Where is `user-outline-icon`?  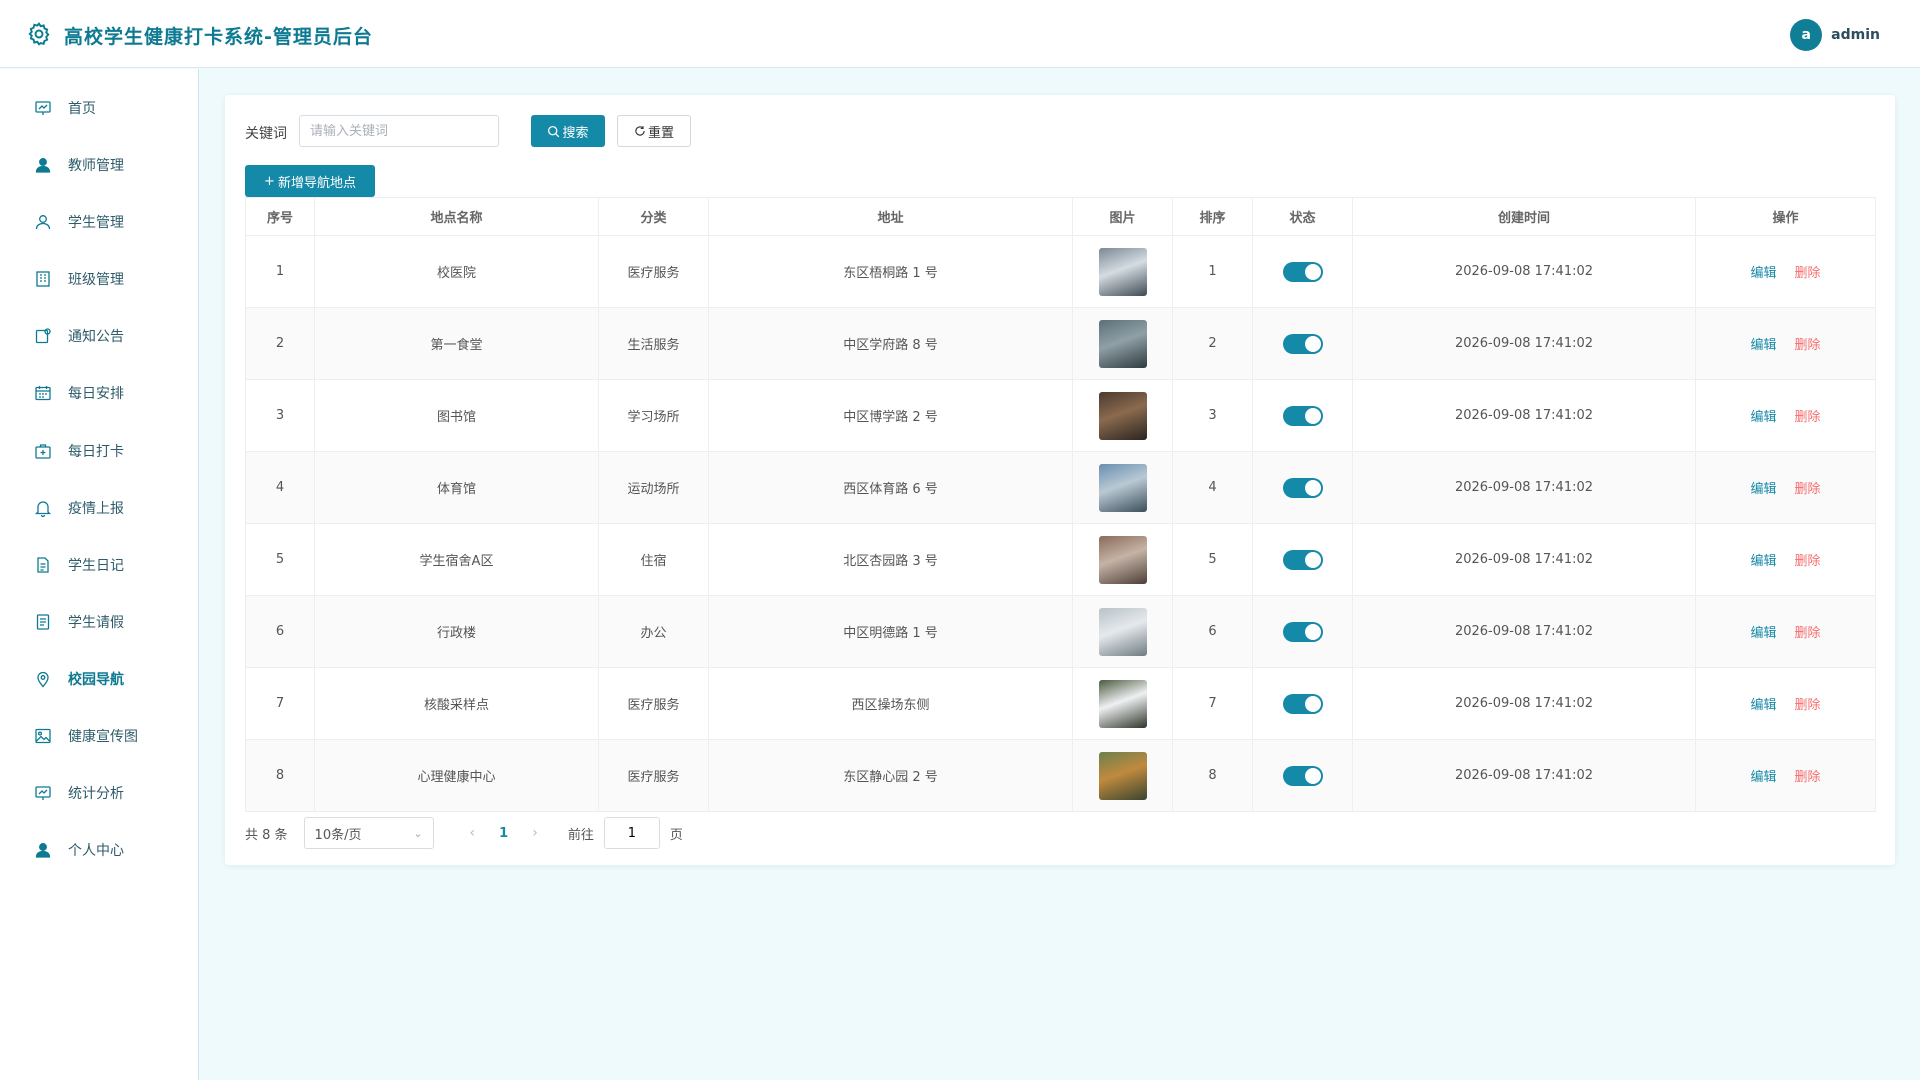 user-outline-icon is located at coordinates (43, 222).